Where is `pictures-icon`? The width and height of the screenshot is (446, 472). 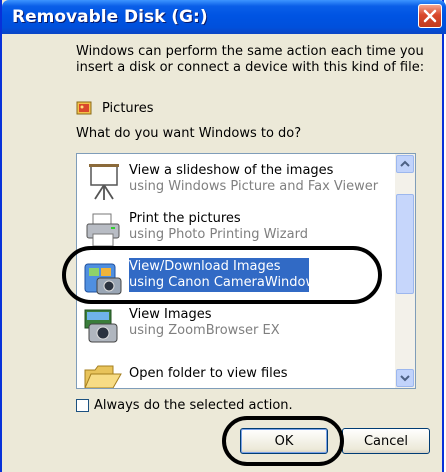
pictures-icon is located at coordinates (84, 108).